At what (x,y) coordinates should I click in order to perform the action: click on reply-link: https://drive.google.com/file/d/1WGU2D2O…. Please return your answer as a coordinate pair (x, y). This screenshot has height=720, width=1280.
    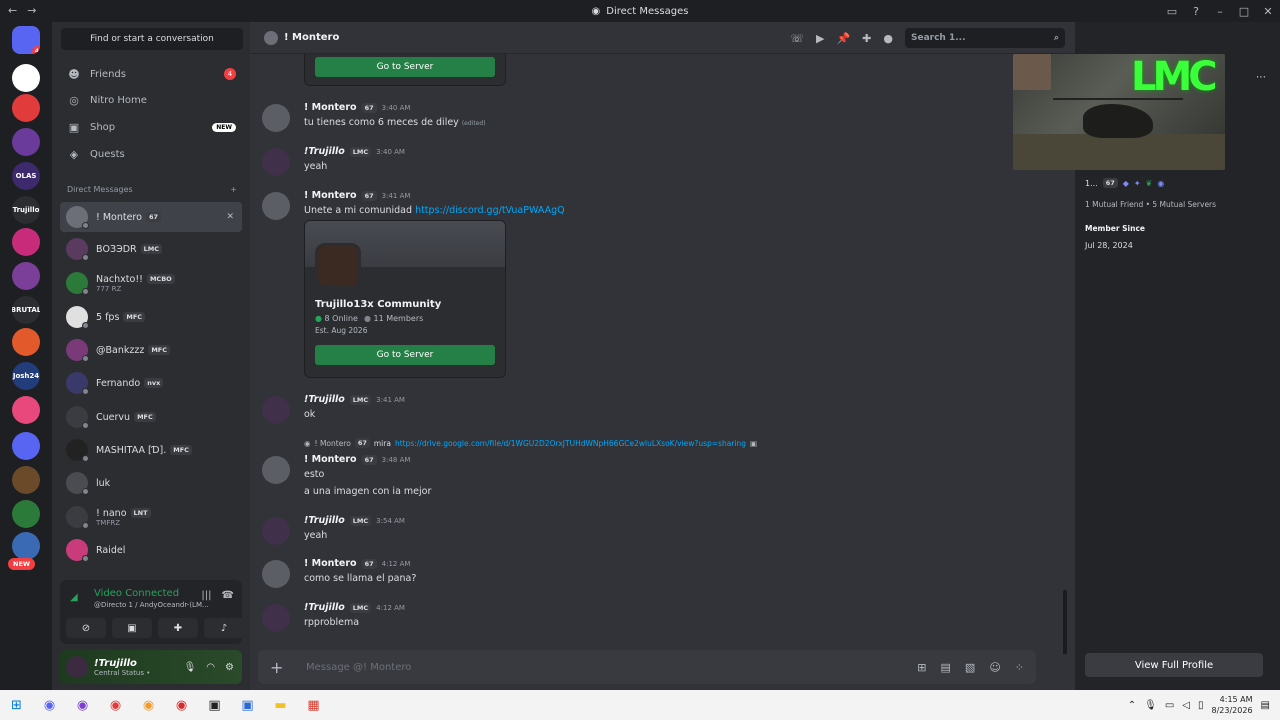
    Looking at the image, I should click on (570, 443).